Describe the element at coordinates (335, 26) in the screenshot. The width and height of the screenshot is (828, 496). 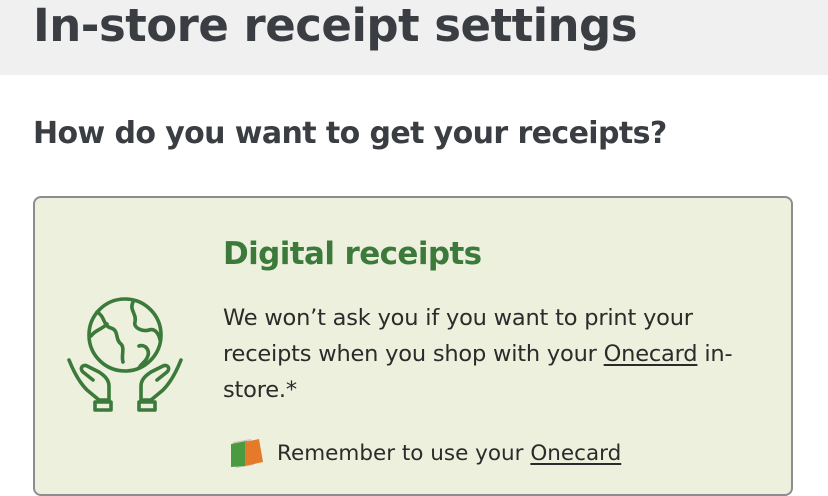
I see `page-title: In-store receipt settings` at that location.